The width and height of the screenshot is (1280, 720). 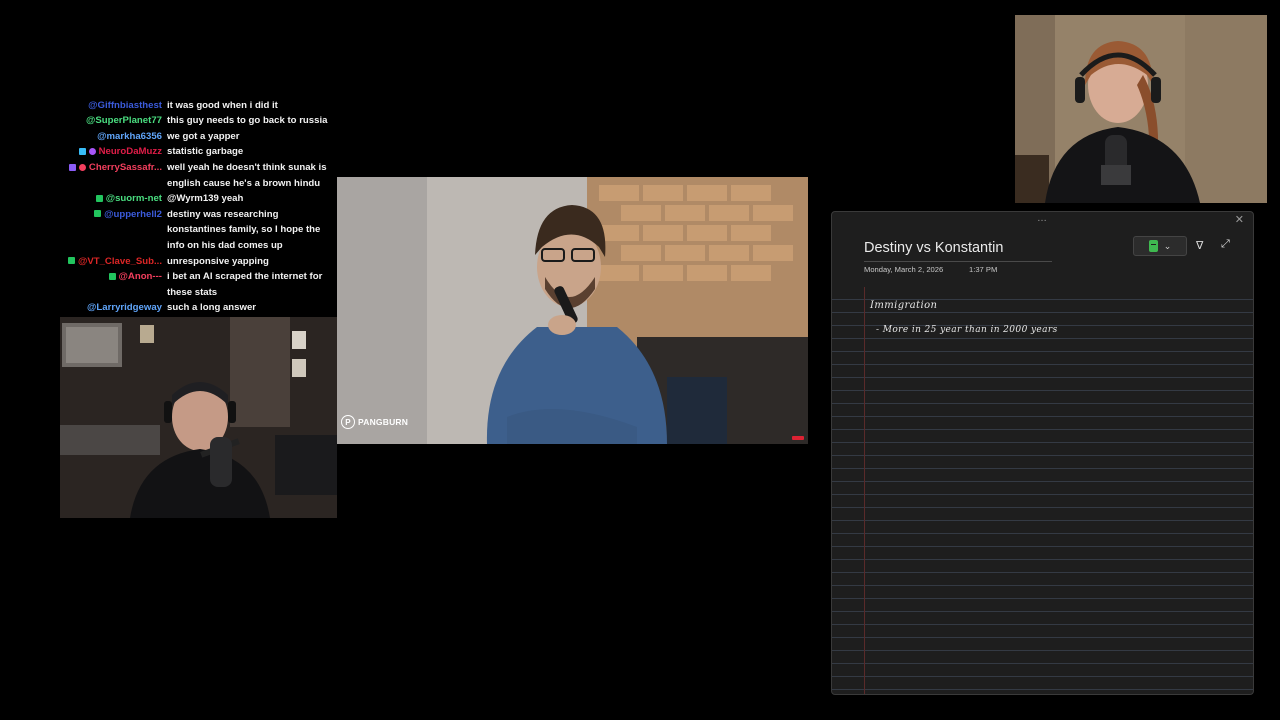 What do you see at coordinates (1225, 244) in the screenshot?
I see `expand-icon: ⤢` at bounding box center [1225, 244].